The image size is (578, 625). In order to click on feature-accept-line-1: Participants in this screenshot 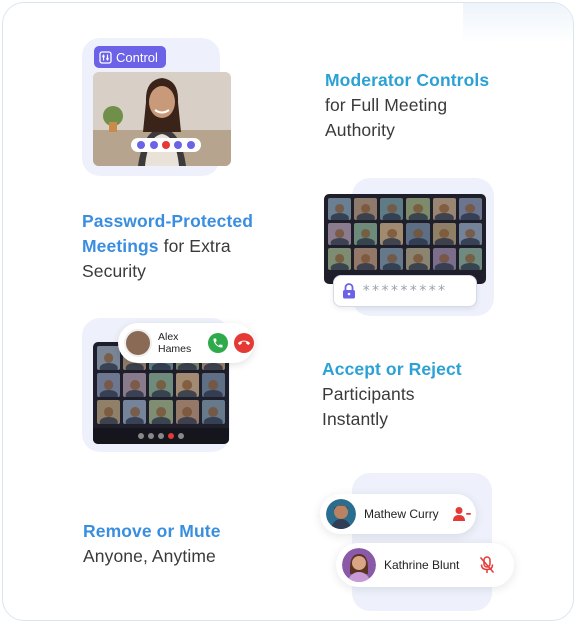, I will do `click(368, 394)`.